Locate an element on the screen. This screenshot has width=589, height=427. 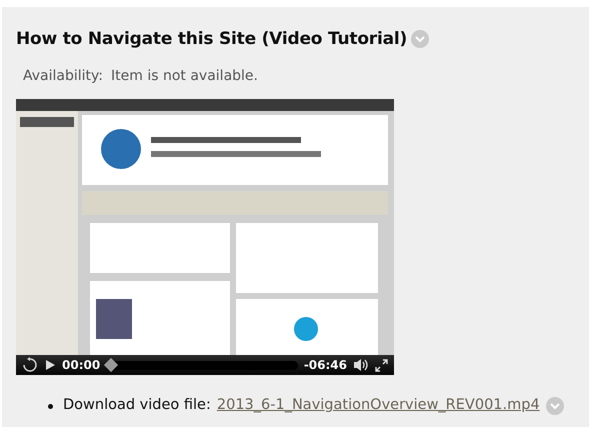
play-icon is located at coordinates (50, 365).